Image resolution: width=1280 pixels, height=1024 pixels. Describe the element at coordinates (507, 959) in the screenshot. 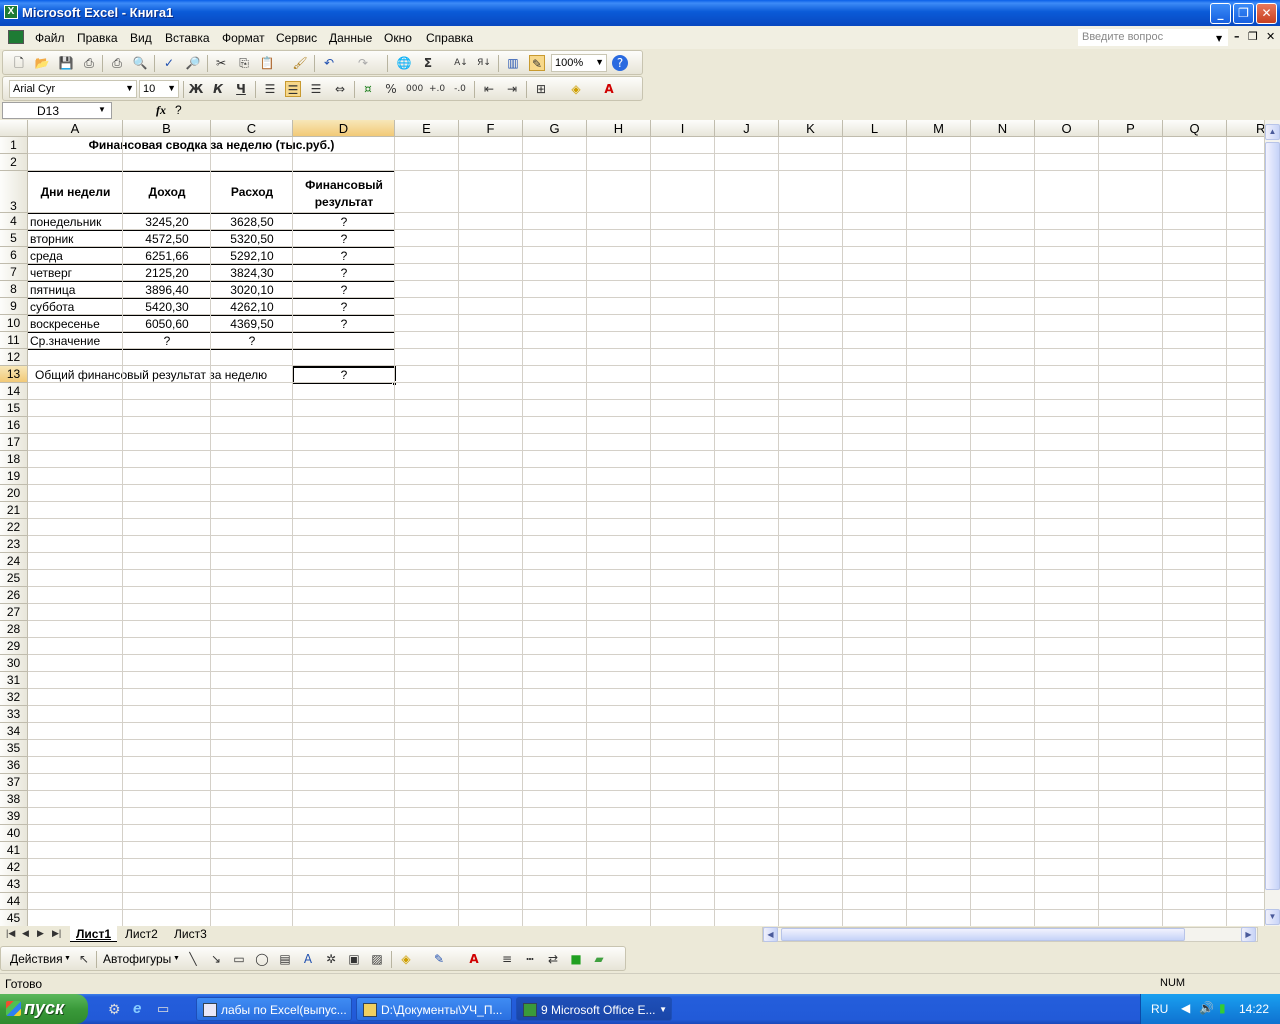

I see `line-style-icon: ≡` at that location.